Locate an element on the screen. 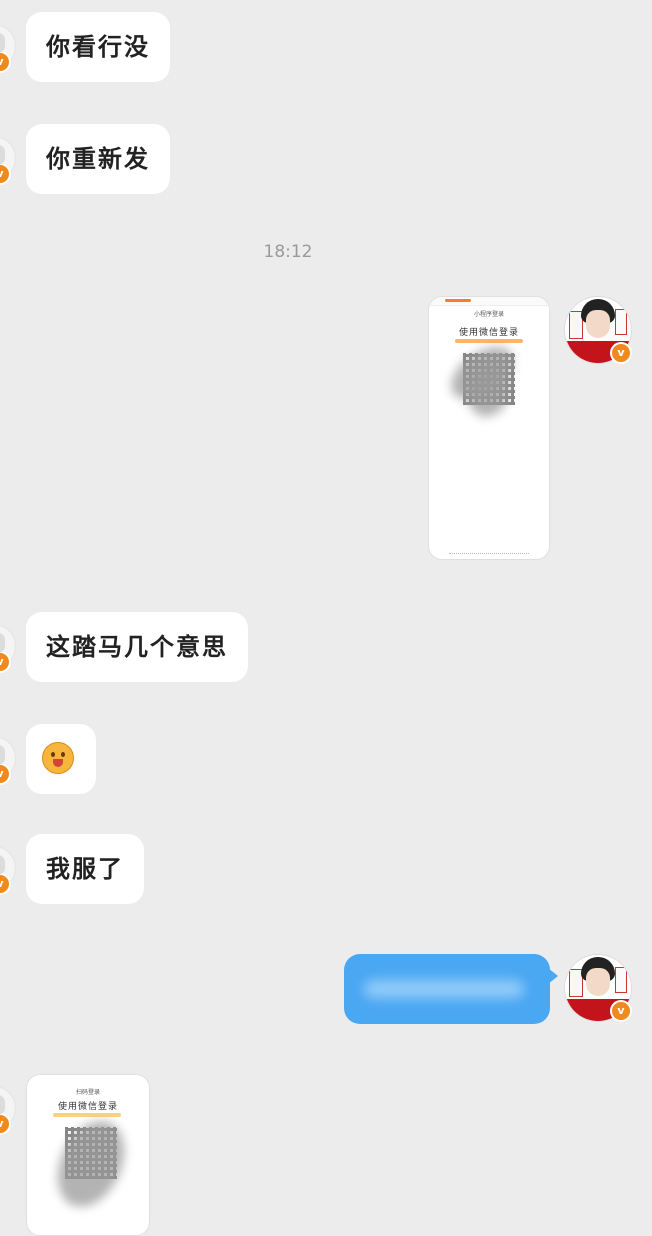 The image size is (652, 1236). screenshot-title: 扫码登录 is located at coordinates (87, 1092).